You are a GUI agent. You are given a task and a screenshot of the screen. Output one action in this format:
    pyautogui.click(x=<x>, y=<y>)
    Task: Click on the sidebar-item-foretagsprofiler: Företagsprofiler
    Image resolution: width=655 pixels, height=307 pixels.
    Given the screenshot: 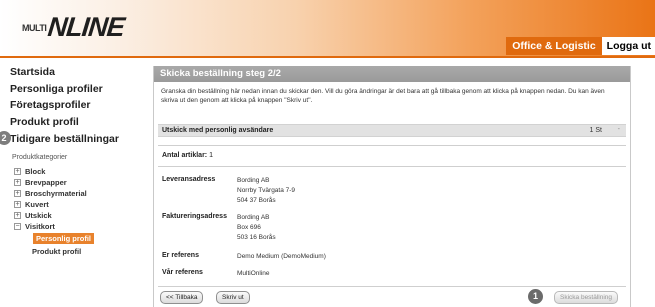 What is the action you would take?
    pyautogui.click(x=50, y=105)
    